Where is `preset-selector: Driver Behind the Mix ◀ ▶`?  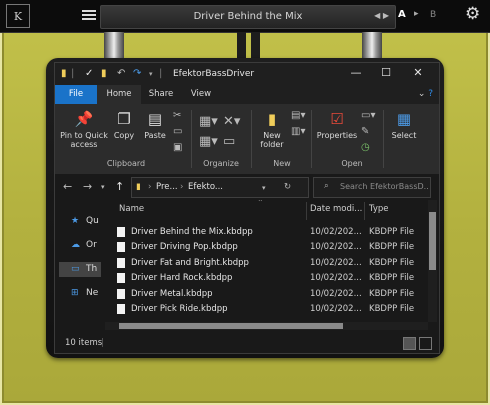
preset-selector: Driver Behind the Mix ◀ ▶ is located at coordinates (248, 17).